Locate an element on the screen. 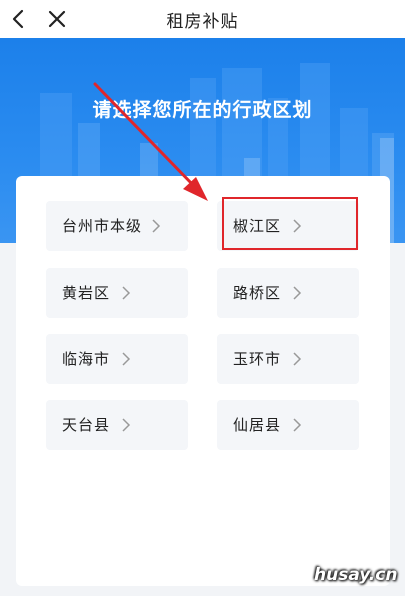 Image resolution: width=405 pixels, height=596 pixels. district-item: 路桥区 is located at coordinates (288, 293).